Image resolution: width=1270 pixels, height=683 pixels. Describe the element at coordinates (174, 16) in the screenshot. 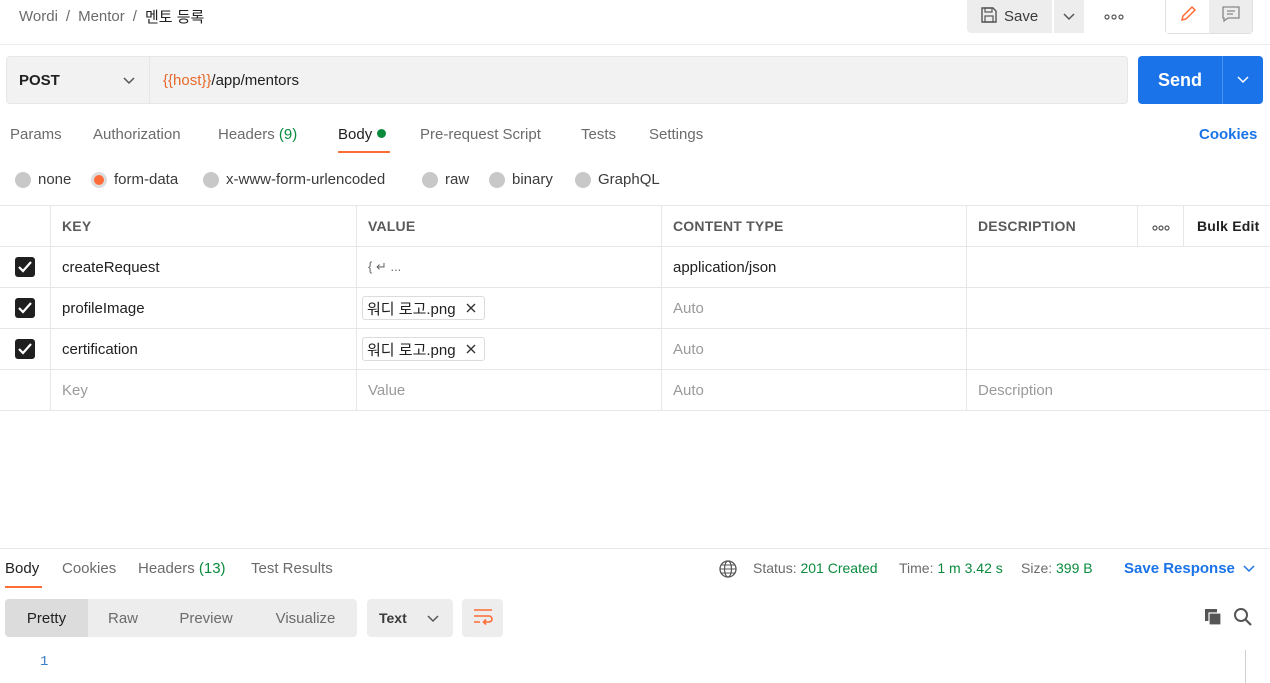

I see `request-name: 멘토 등록` at that location.